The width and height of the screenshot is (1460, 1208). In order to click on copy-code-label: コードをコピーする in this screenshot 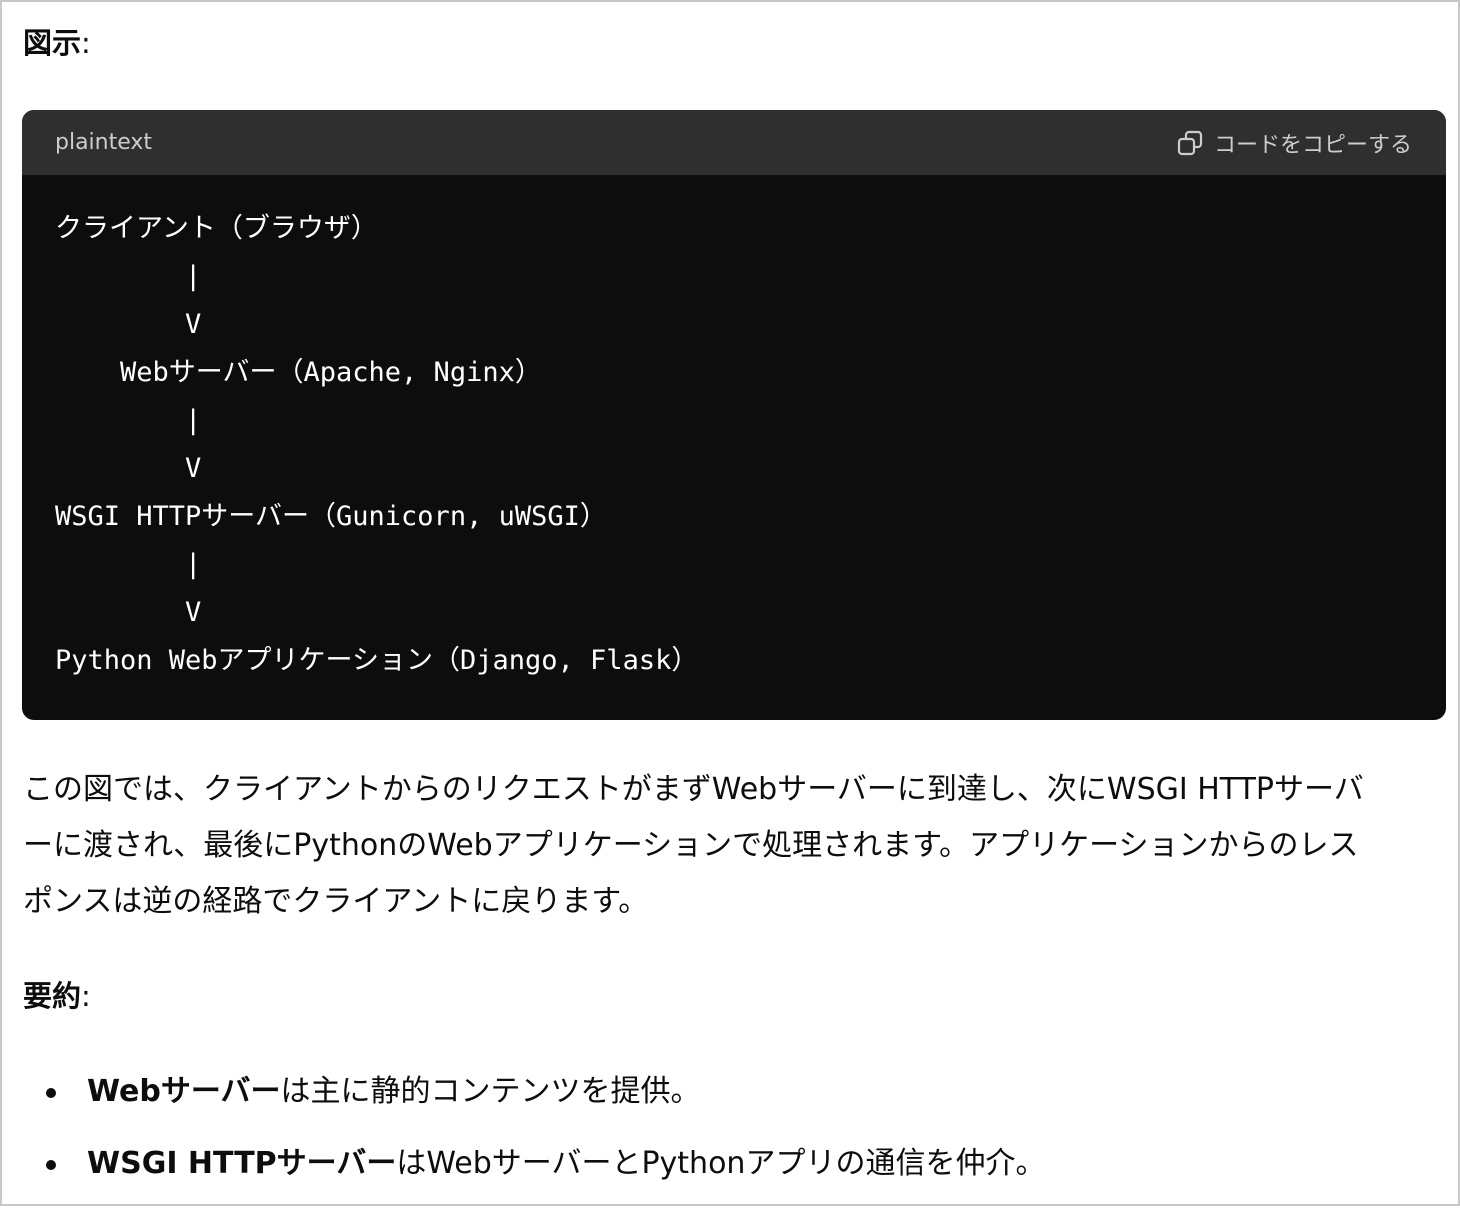, I will do `click(1312, 145)`.